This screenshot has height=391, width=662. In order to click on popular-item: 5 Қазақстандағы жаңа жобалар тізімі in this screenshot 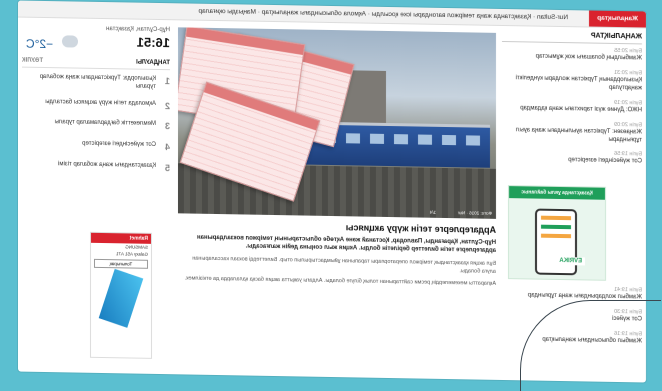, I will do `click(96, 167)`.